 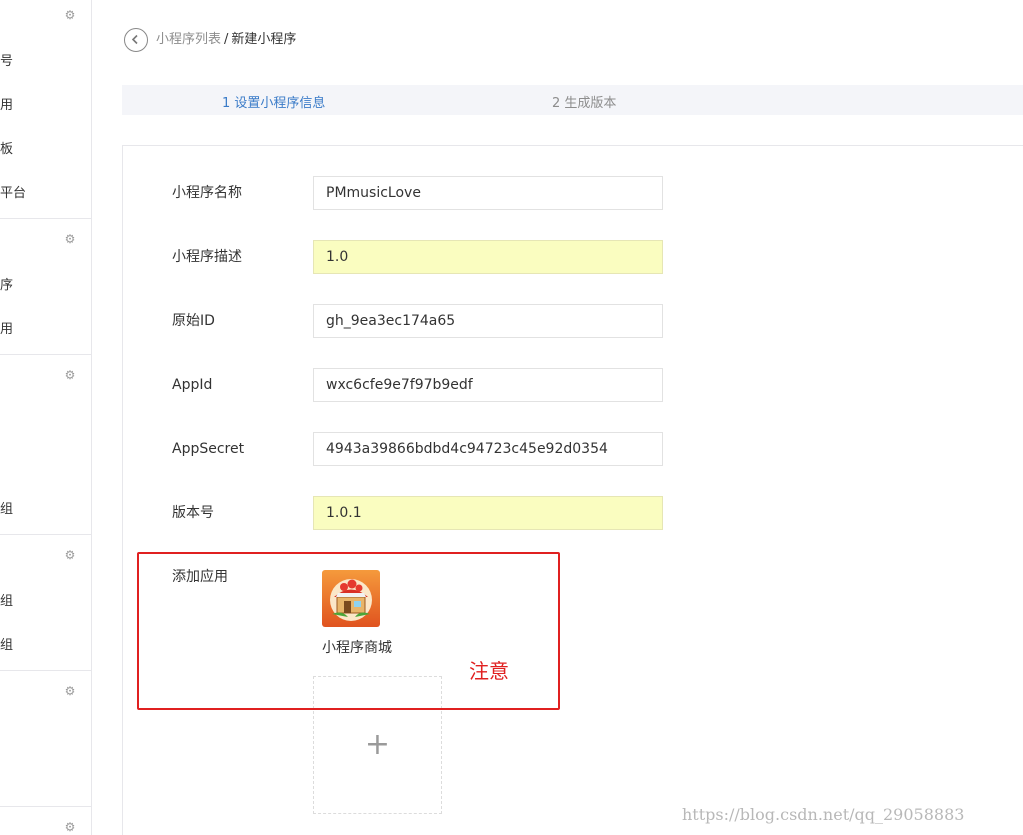 I want to click on sidebar-item: 平台, so click(x=13, y=194).